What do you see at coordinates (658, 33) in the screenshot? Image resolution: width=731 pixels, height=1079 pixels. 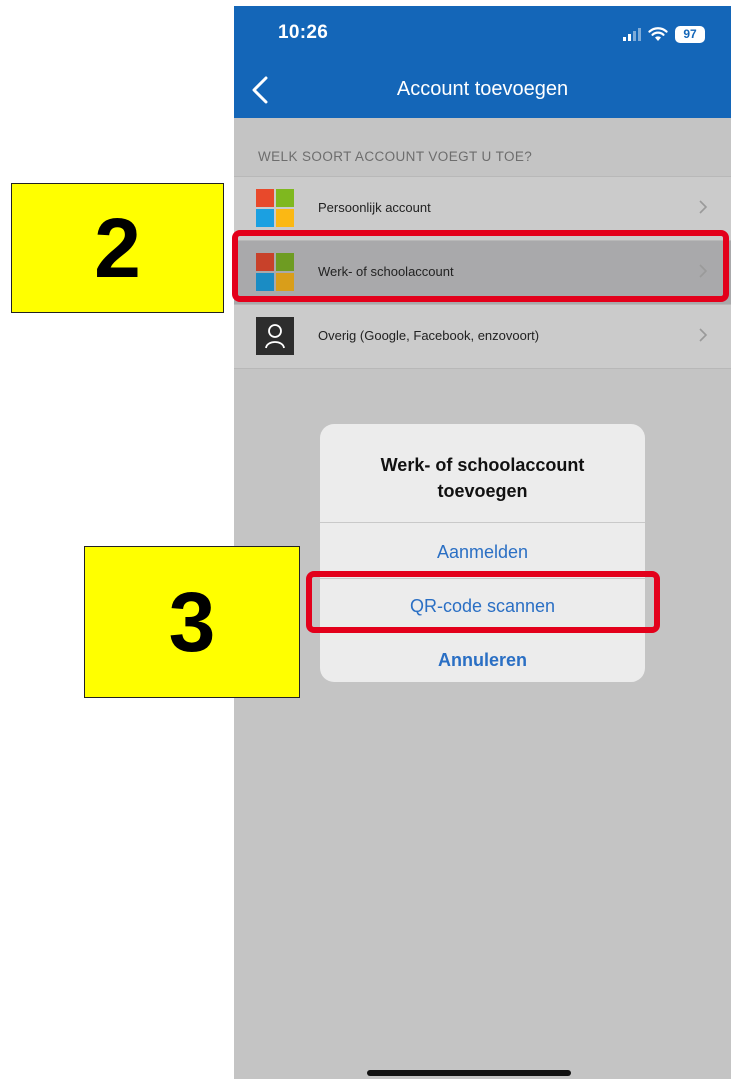 I see `wifi-icon` at bounding box center [658, 33].